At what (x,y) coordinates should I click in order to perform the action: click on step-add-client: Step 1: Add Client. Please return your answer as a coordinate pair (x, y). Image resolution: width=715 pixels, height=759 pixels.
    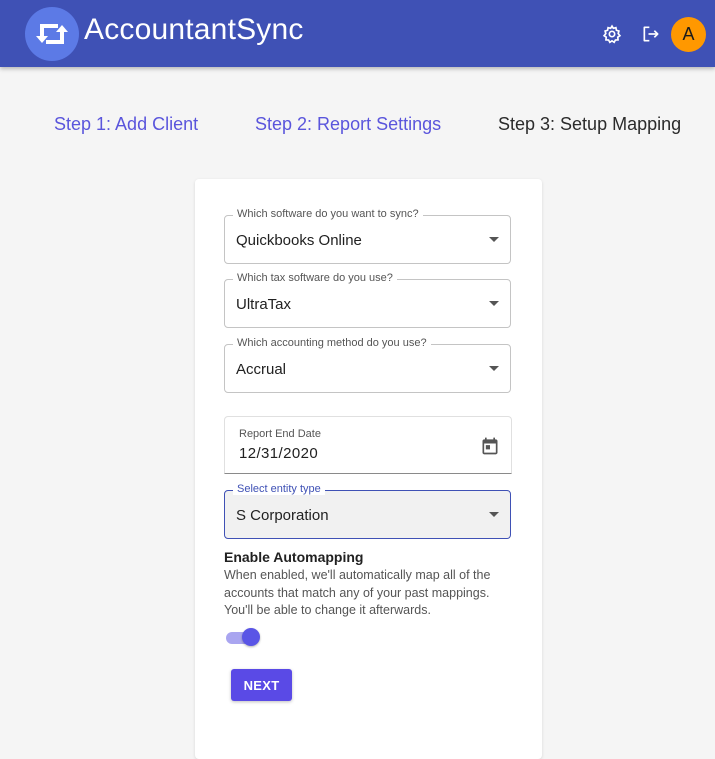
    Looking at the image, I should click on (126, 124).